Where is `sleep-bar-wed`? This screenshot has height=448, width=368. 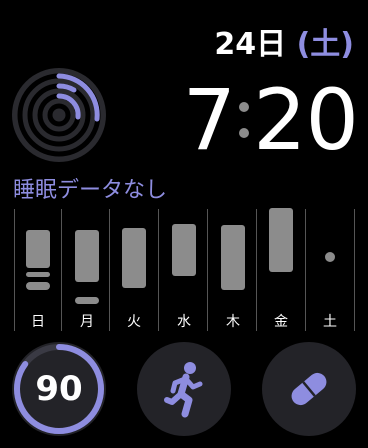 sleep-bar-wed is located at coordinates (184, 250).